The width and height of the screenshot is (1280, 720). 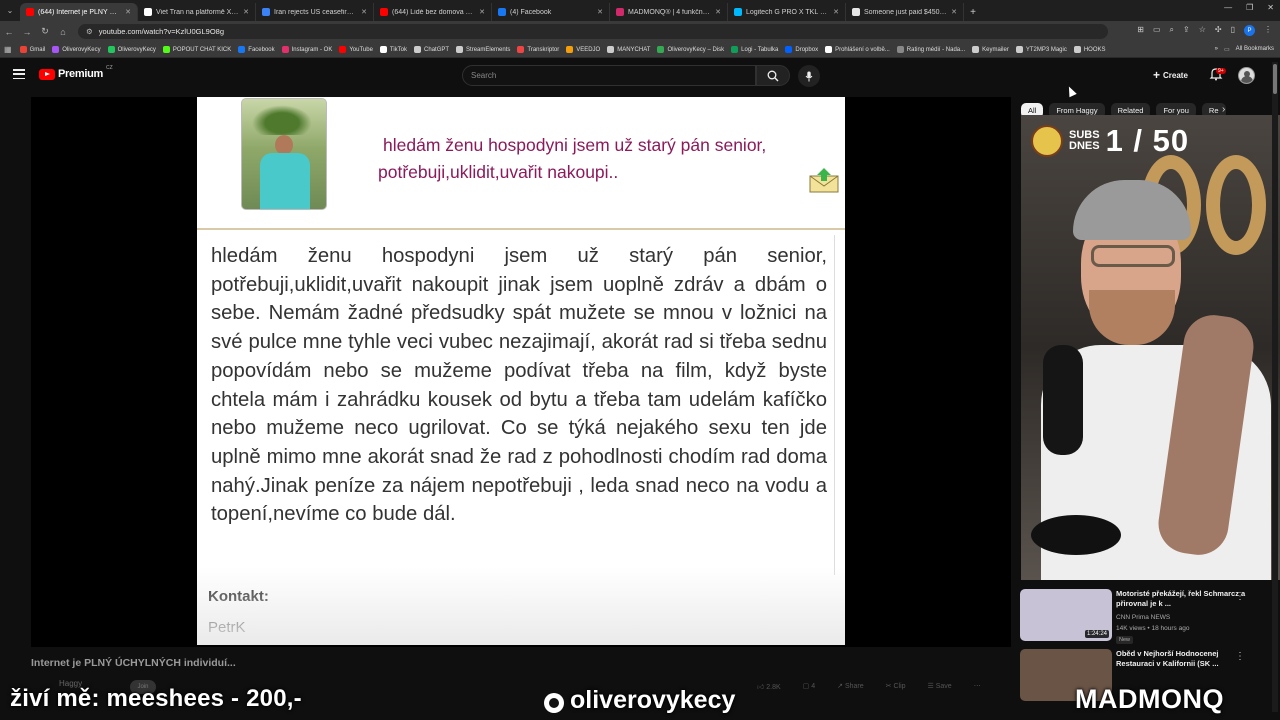 I want to click on tab-favicon-icon, so click(x=266, y=12).